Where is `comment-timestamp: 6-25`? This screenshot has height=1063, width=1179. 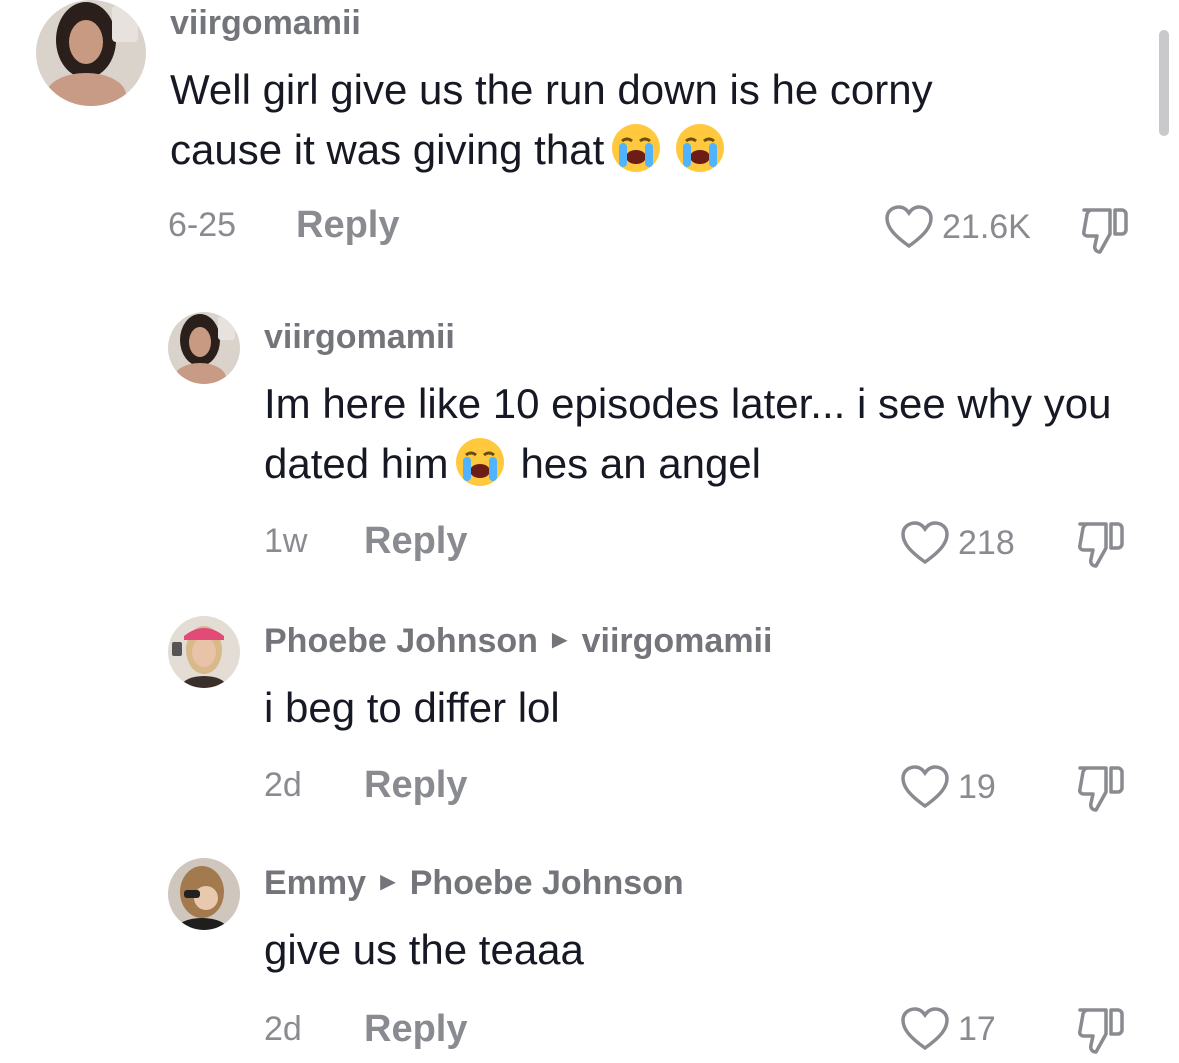
comment-timestamp: 6-25 is located at coordinates (202, 225).